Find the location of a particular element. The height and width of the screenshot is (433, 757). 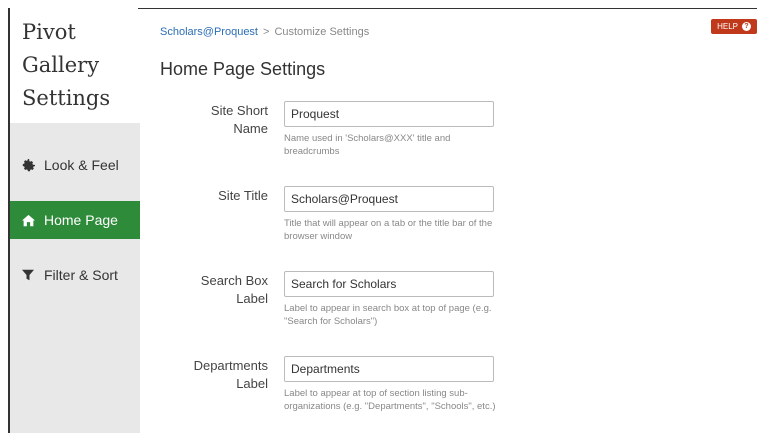

sidebar-item-filter-and-sort: Filter & Sort is located at coordinates (75, 275).